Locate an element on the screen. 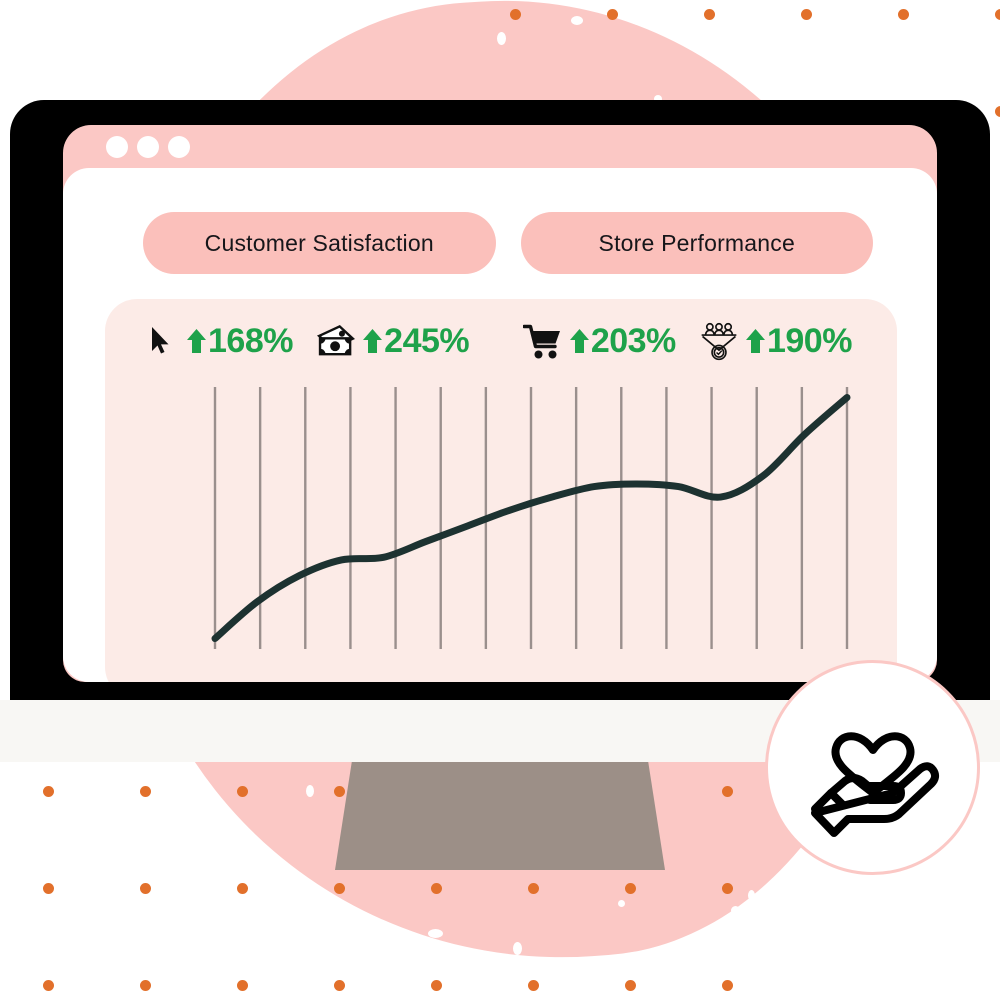 The width and height of the screenshot is (1000, 1000). hand-holding-heart-badge is located at coordinates (872, 767).